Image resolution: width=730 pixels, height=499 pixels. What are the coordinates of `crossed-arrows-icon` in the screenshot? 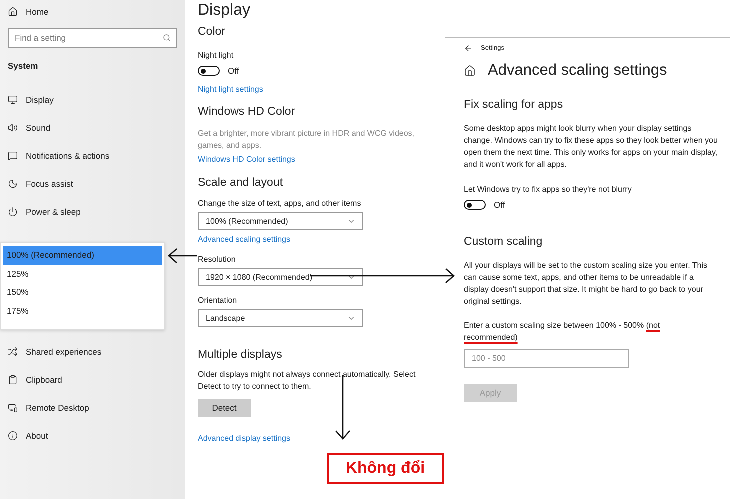 It's located at (13, 352).